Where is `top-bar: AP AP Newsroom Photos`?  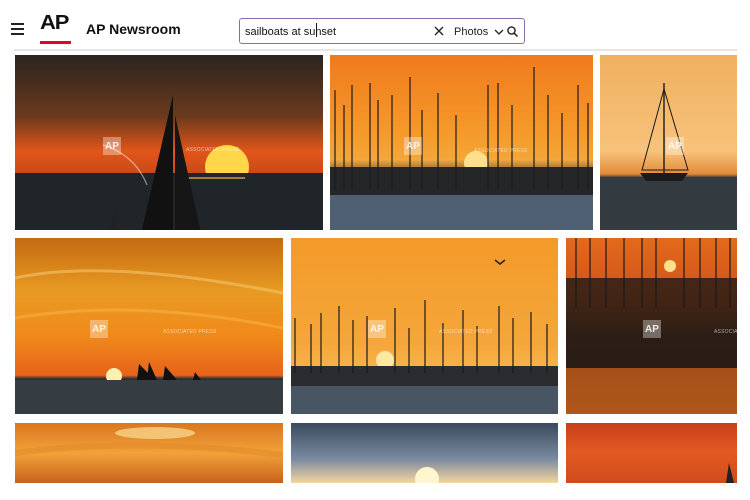
top-bar: AP AP Newsroom Photos is located at coordinates (375, 25).